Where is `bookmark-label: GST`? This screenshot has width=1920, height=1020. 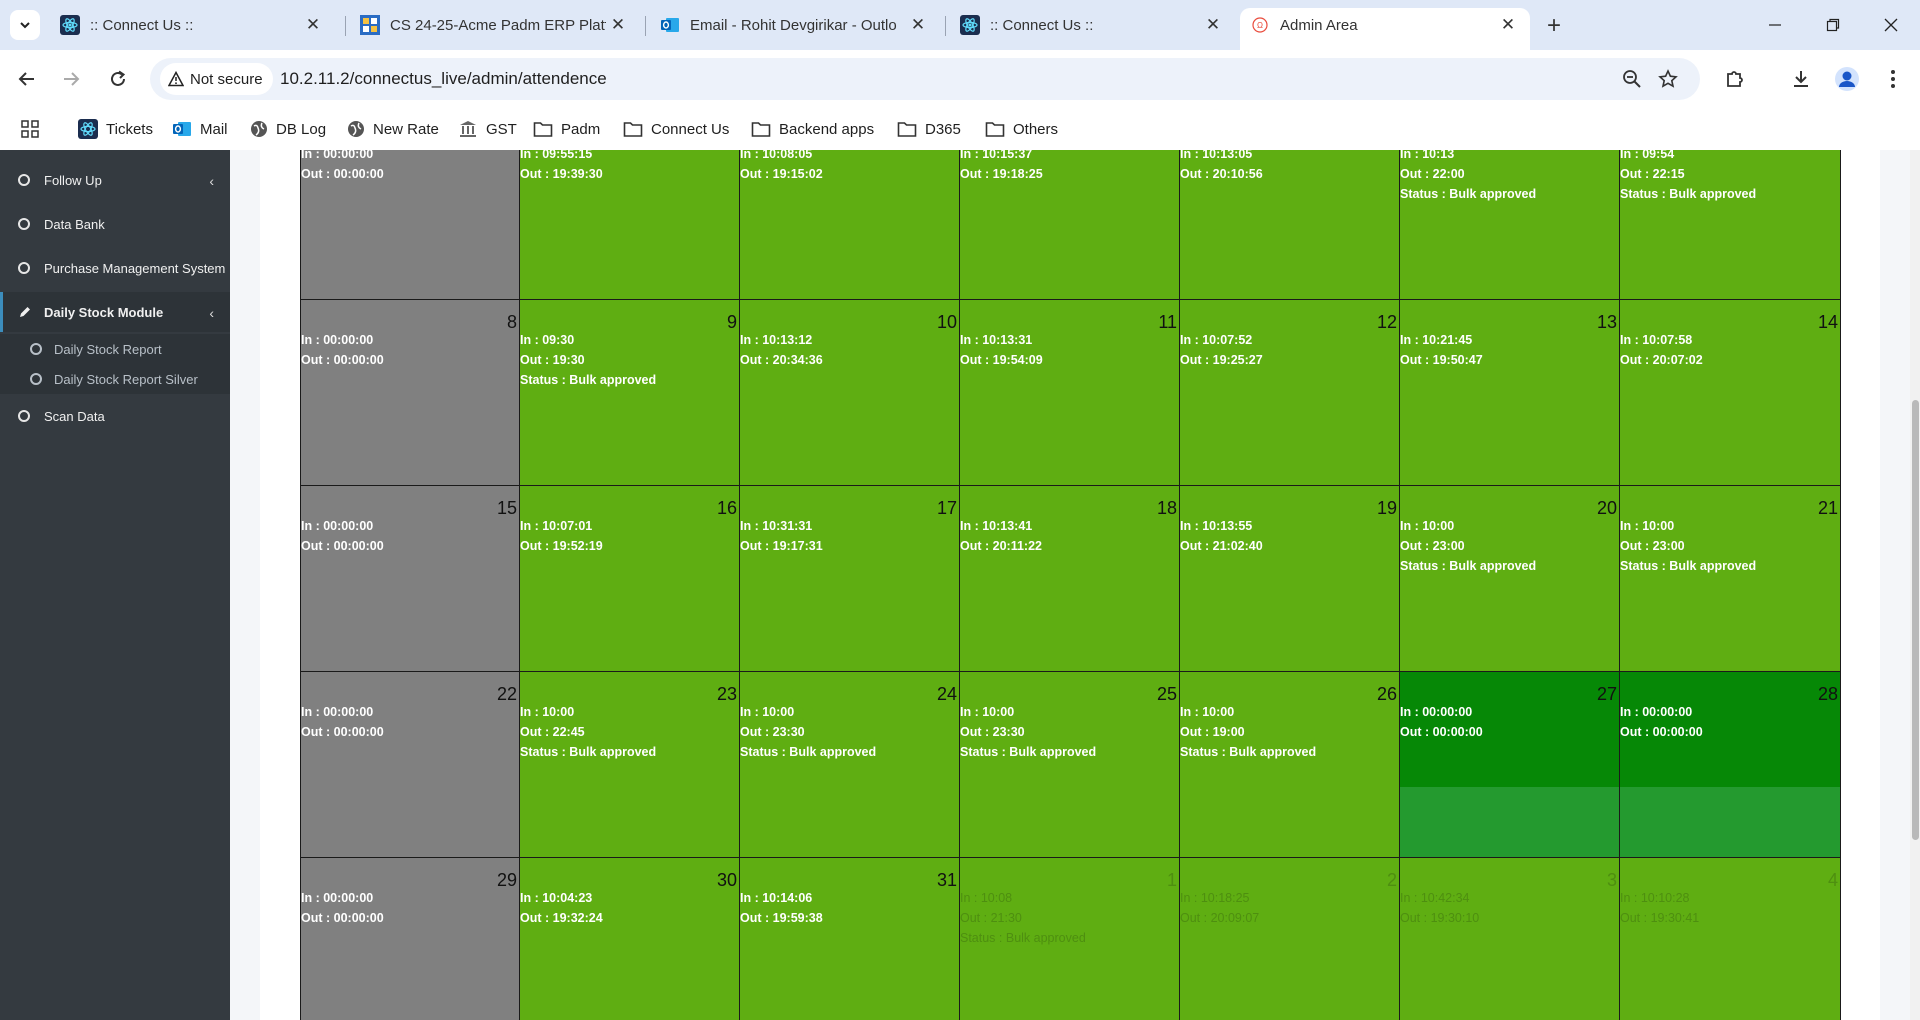
bookmark-label: GST is located at coordinates (501, 129).